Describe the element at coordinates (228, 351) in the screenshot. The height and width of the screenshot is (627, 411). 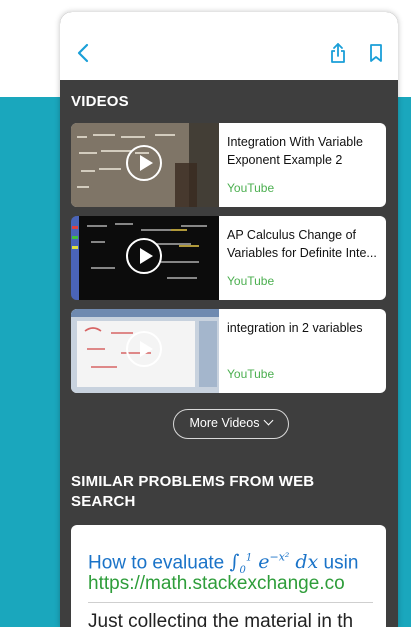
I see `video-item: integration in 2 variables YouTube` at that location.